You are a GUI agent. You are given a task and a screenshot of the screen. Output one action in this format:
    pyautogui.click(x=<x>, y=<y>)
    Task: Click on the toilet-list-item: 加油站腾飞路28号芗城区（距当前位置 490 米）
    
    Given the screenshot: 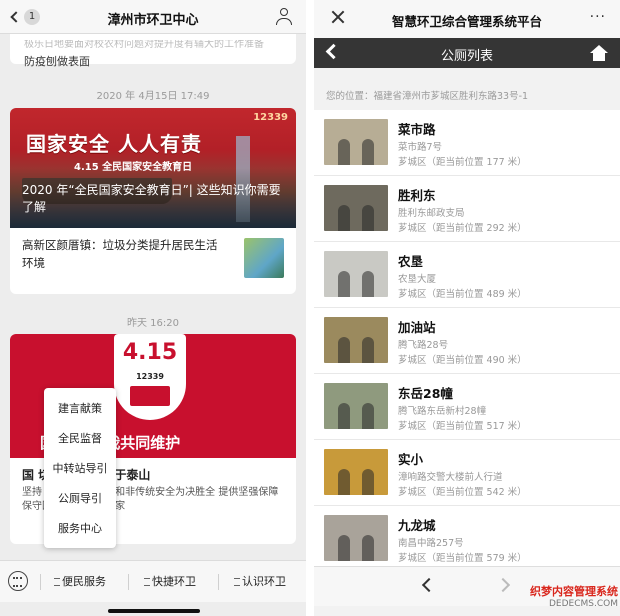 What is the action you would take?
    pyautogui.click(x=467, y=341)
    